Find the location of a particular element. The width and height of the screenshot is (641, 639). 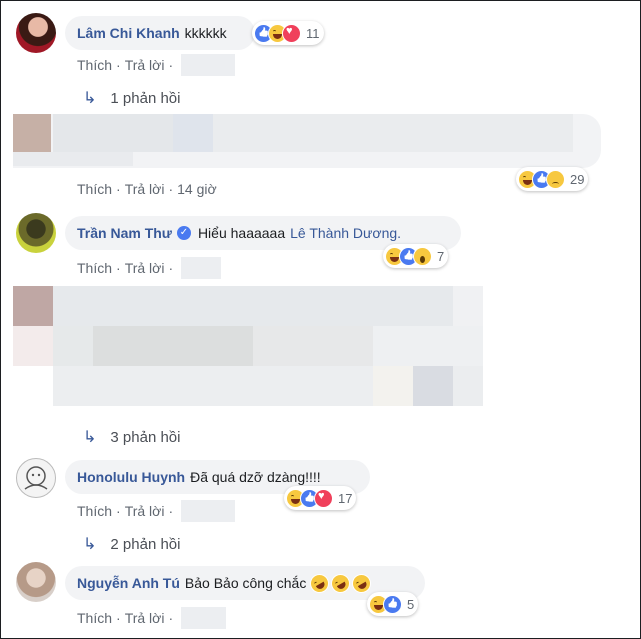

sketch-avatar-icon is located at coordinates (36, 478).